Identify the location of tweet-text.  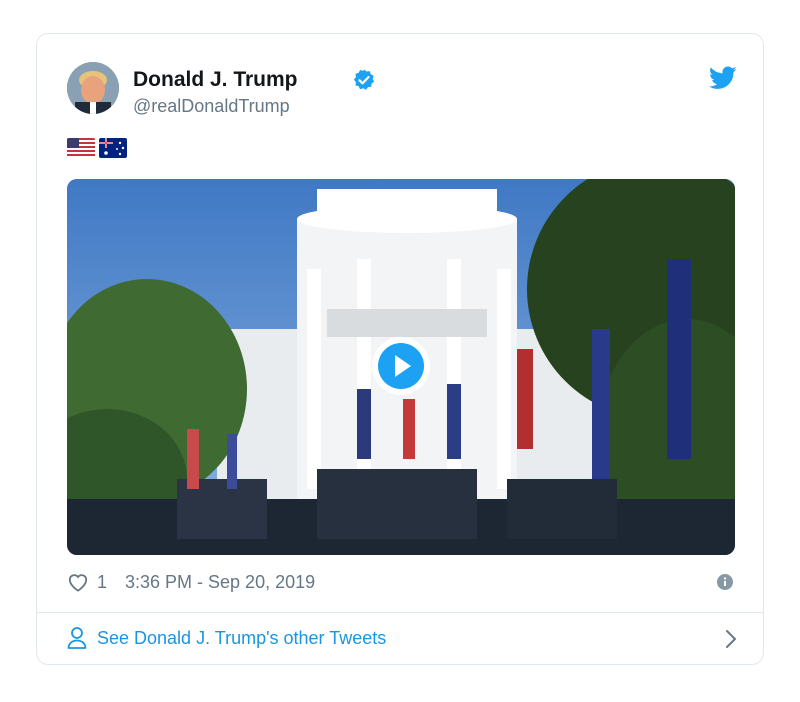
(97, 150).